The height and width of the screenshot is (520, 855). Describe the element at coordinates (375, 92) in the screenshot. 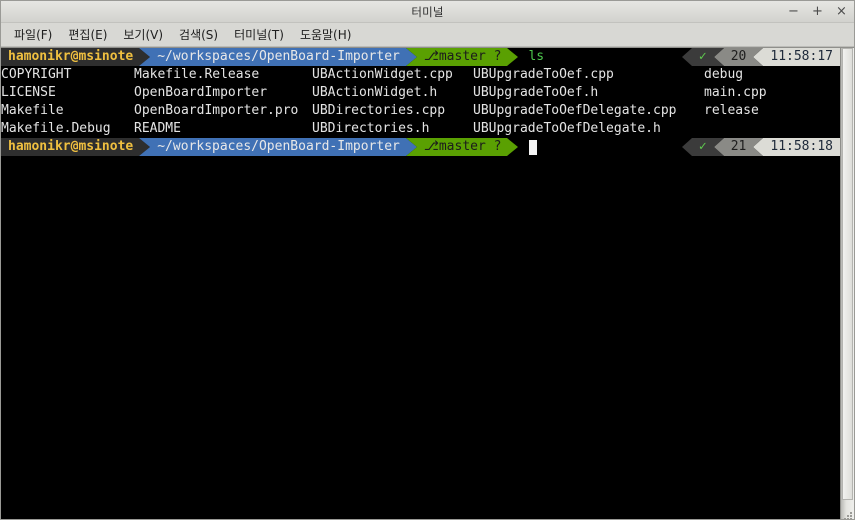

I see `ls-item: UBActionWidget.h` at that location.